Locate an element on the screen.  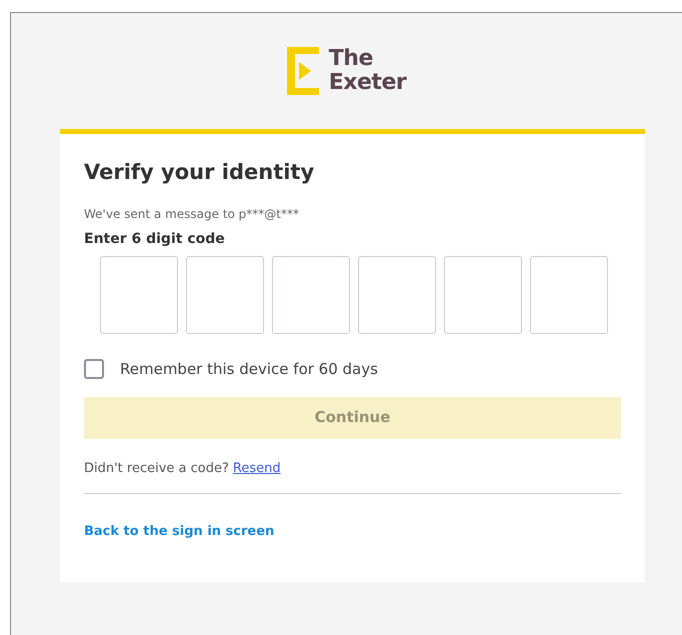
remember-checkbox is located at coordinates (94, 369).